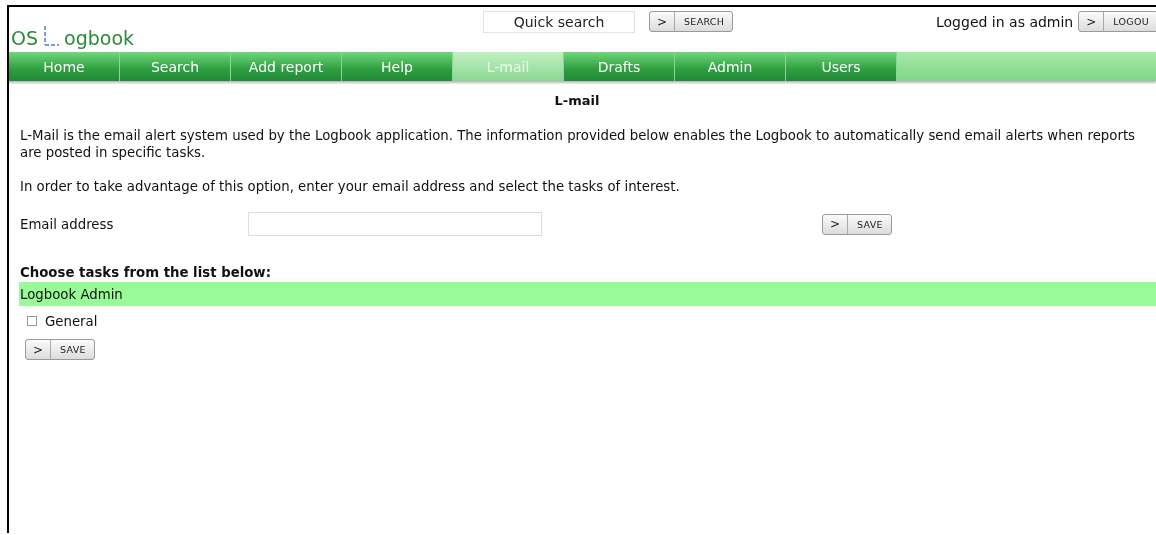  Describe the element at coordinates (841, 66) in the screenshot. I see `nav-tab: Users` at that location.